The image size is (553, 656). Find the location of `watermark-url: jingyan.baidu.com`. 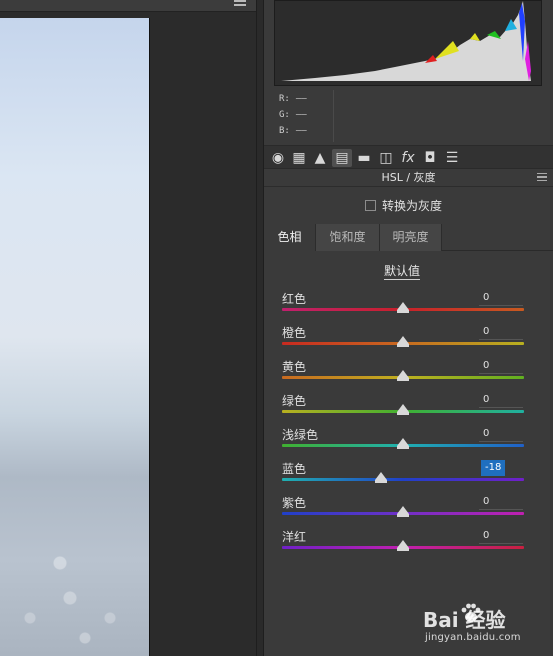

watermark-url: jingyan.baidu.com is located at coordinates (473, 637).